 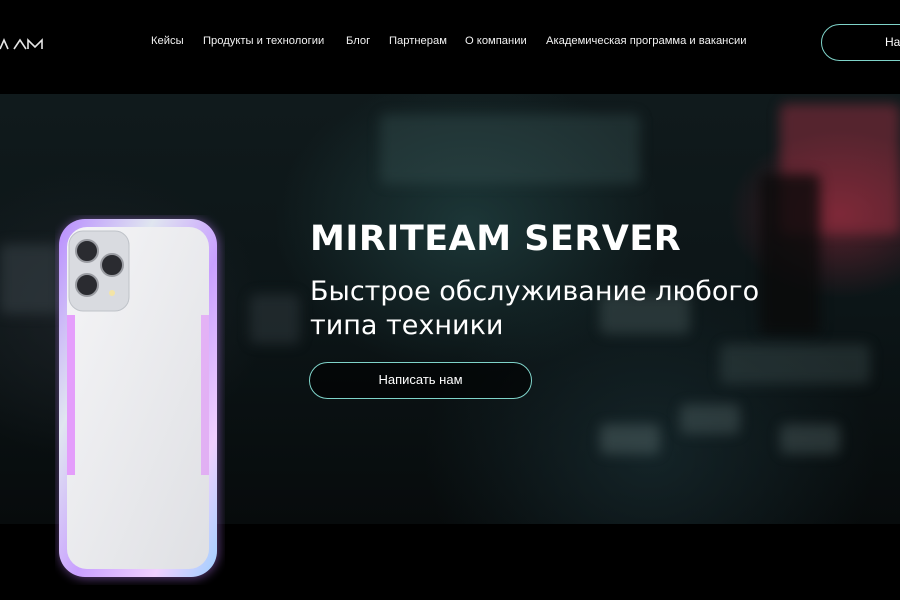 I want to click on logo: AM, so click(x=24, y=44).